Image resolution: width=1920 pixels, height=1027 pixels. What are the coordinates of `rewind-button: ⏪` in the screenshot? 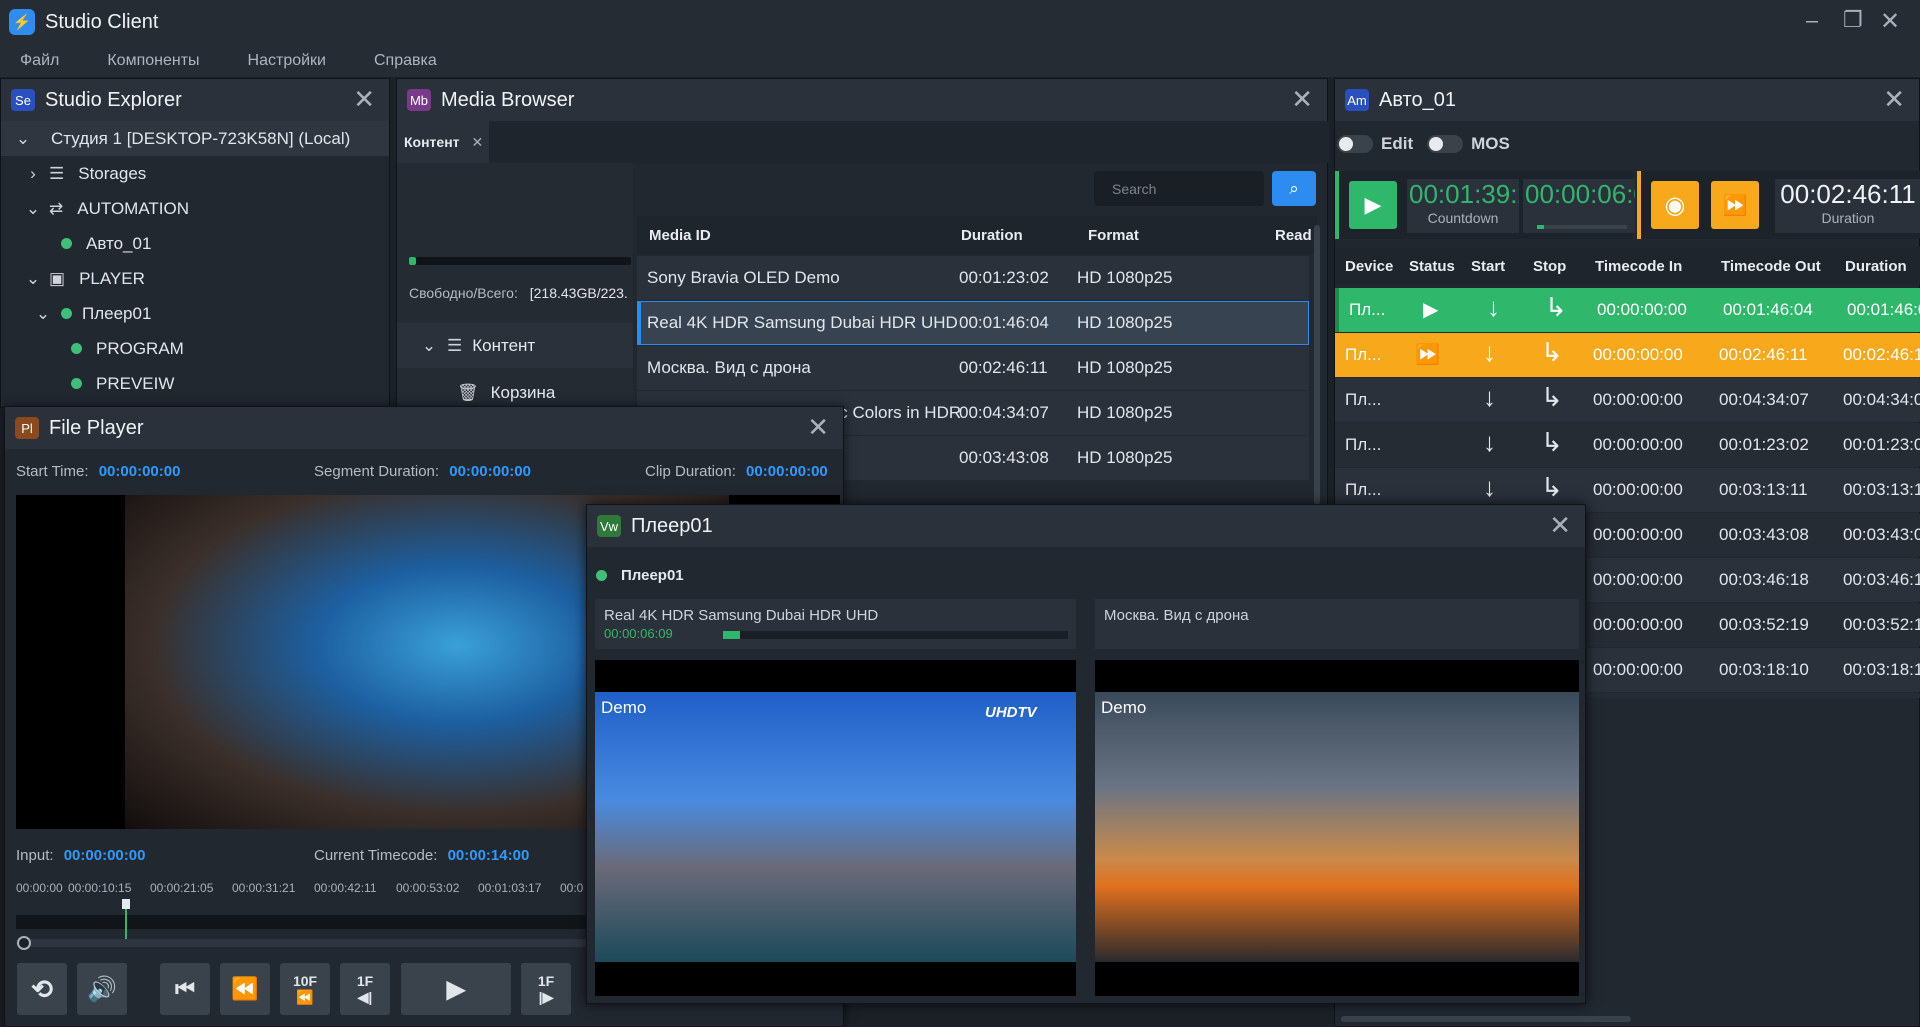 It's located at (245, 989).